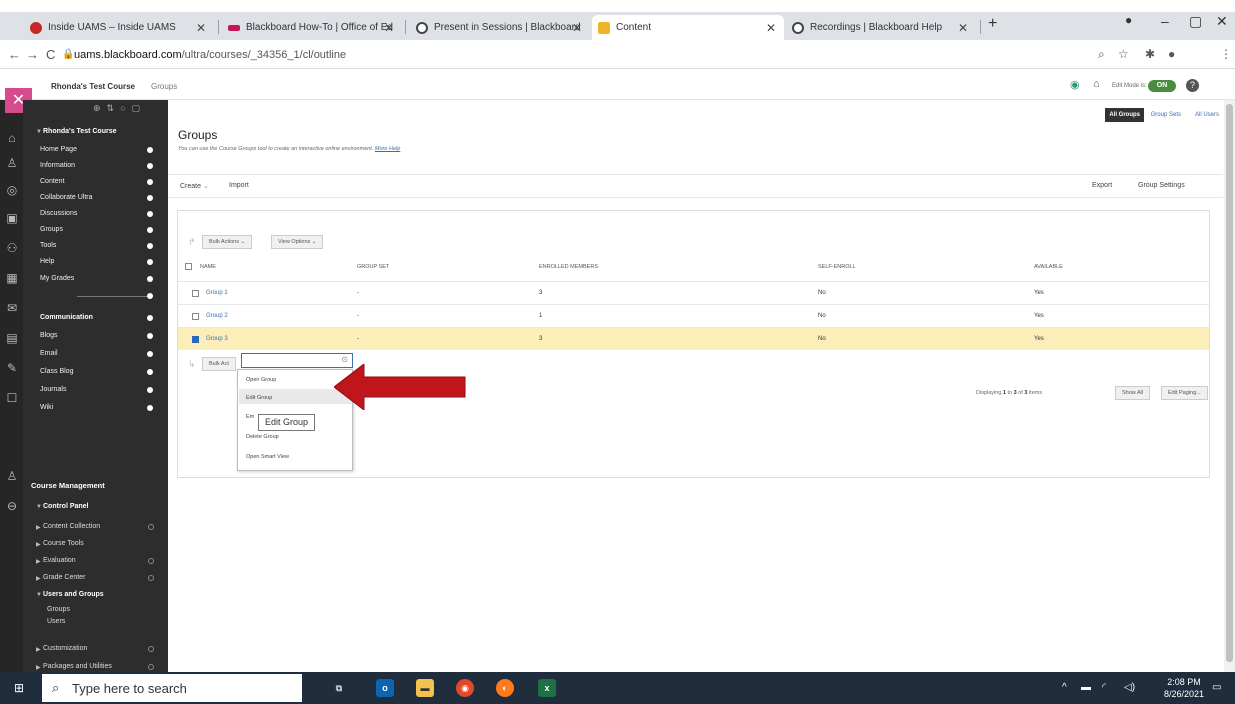 The image size is (1235, 704). What do you see at coordinates (1165, 21) in the screenshot?
I see `minimize-icon: –` at bounding box center [1165, 21].